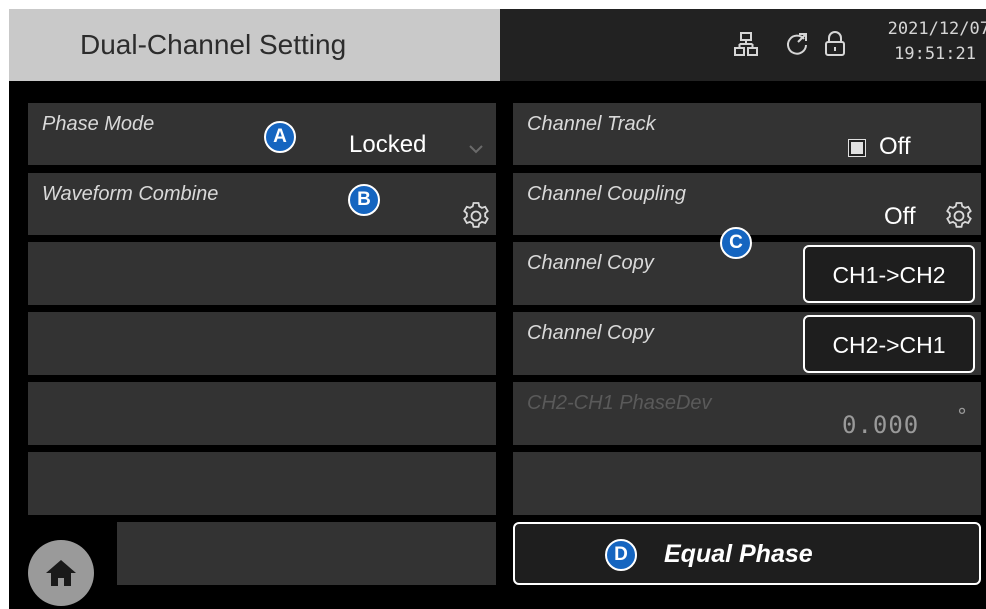 The width and height of the screenshot is (986, 609). What do you see at coordinates (895, 146) in the screenshot?
I see `channel-track-value: Off` at bounding box center [895, 146].